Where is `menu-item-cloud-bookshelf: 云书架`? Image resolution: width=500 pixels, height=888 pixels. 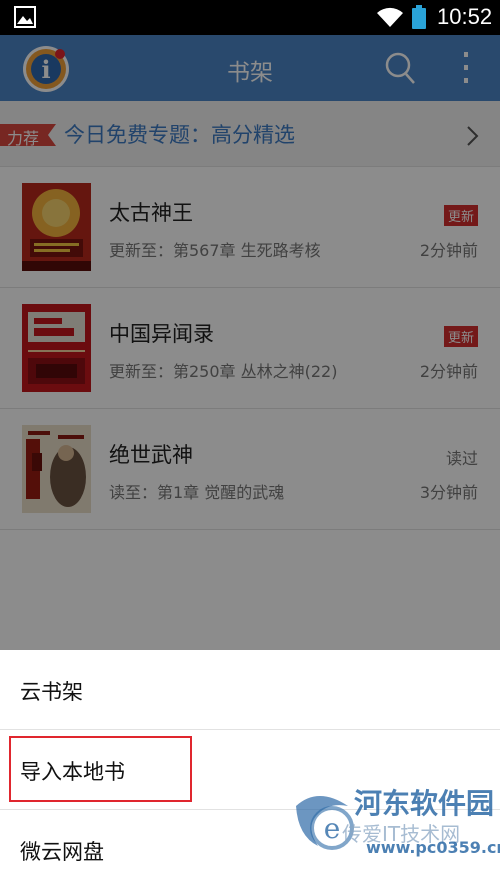 menu-item-cloud-bookshelf: 云书架 is located at coordinates (250, 690).